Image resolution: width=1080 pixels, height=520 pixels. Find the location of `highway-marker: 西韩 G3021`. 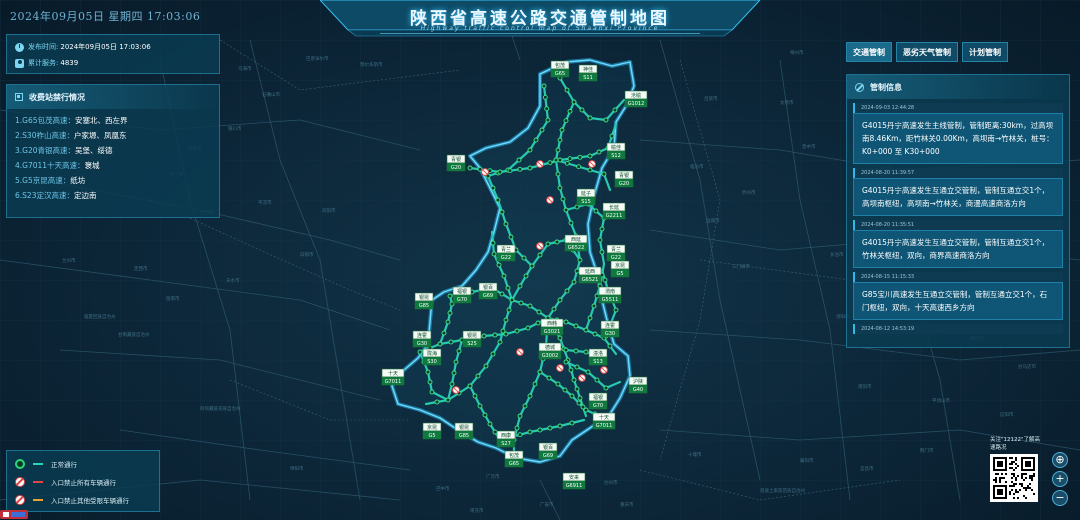

highway-marker: 西韩 G3021 is located at coordinates (552, 327).